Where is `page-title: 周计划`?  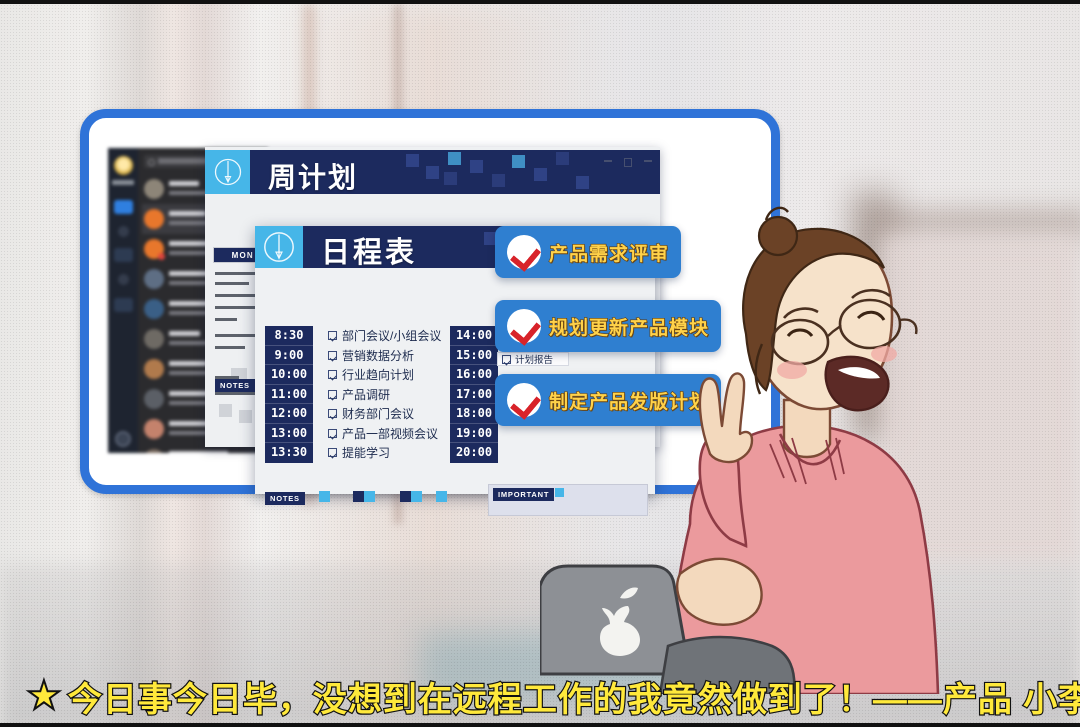 page-title: 周计划 is located at coordinates (313, 177).